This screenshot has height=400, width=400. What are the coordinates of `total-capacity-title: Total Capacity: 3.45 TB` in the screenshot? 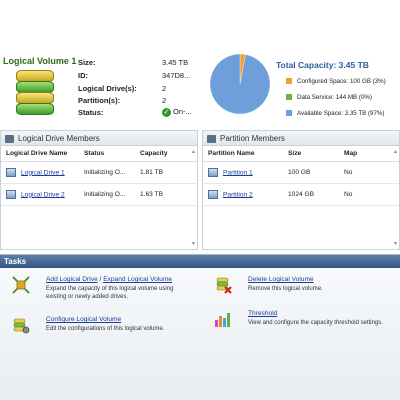 It's located at (322, 65).